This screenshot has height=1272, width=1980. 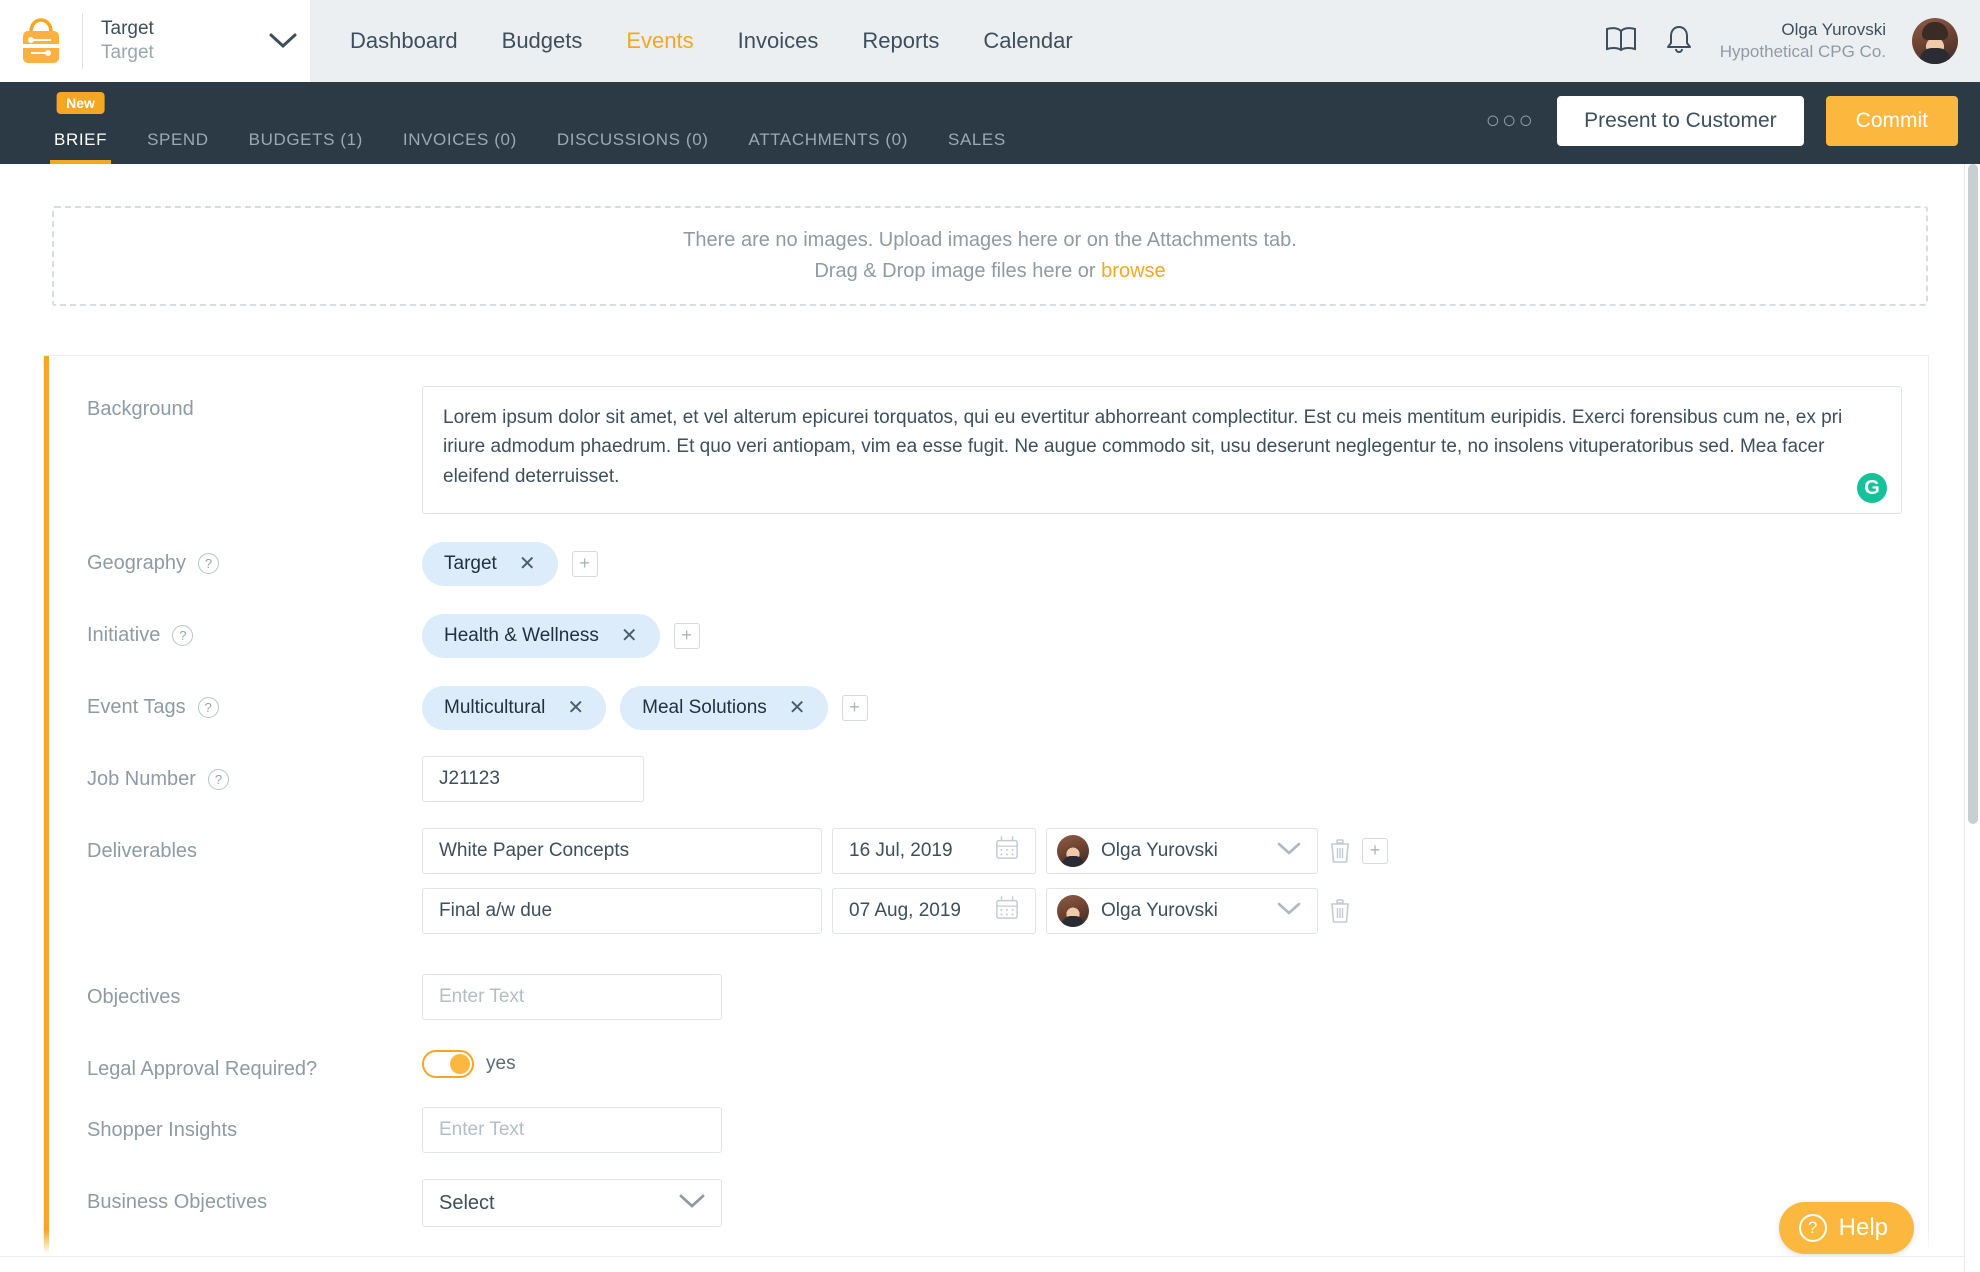 What do you see at coordinates (632, 139) in the screenshot?
I see `tab-discussions-label: DISCUSSIONS (0)` at bounding box center [632, 139].